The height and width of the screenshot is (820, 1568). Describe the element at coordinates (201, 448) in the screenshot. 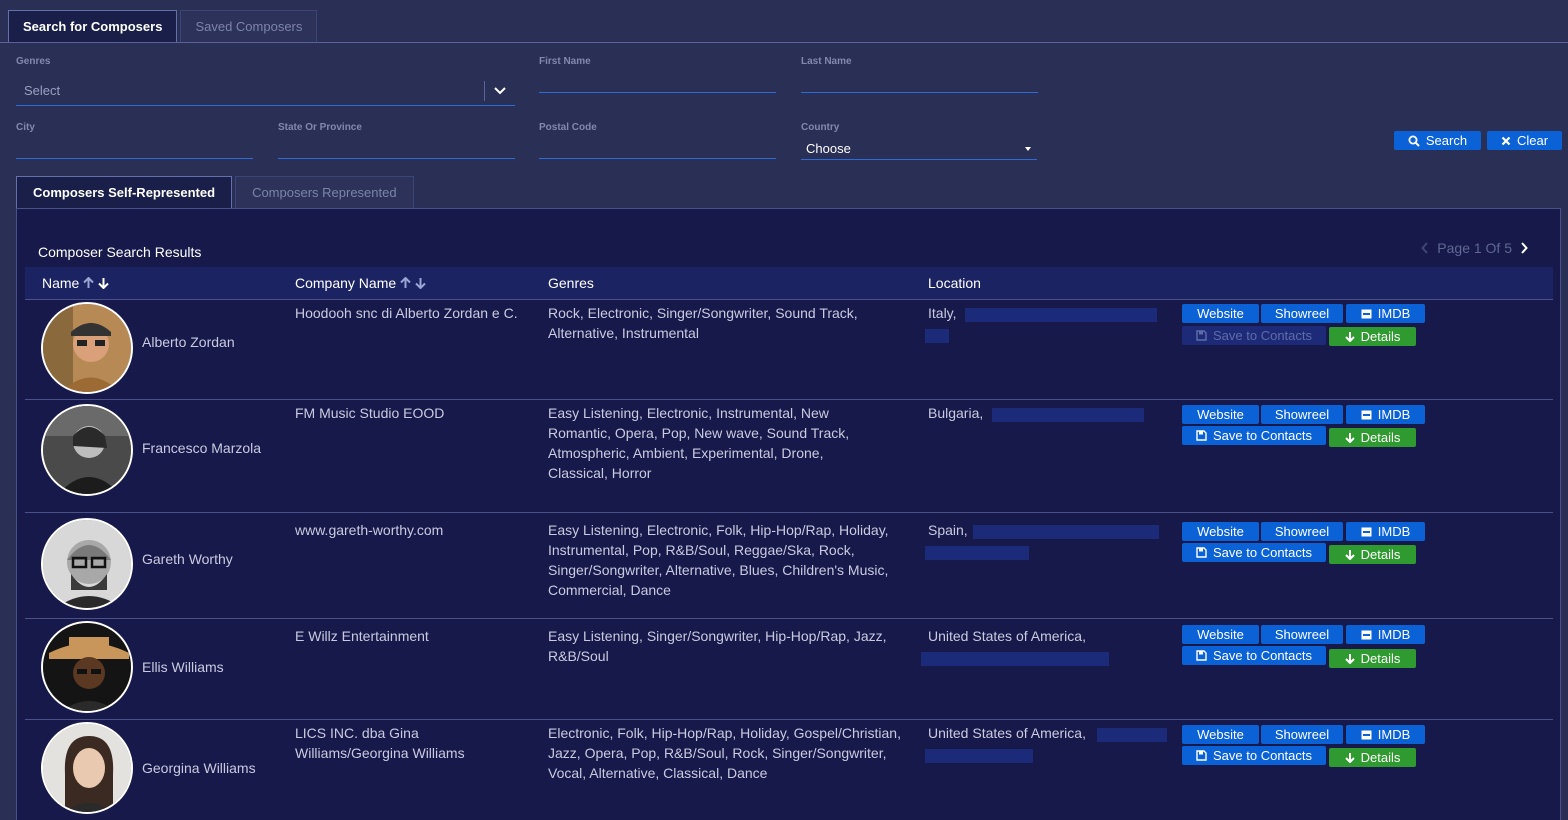

I see `composer-name: Francesco Marzola` at that location.